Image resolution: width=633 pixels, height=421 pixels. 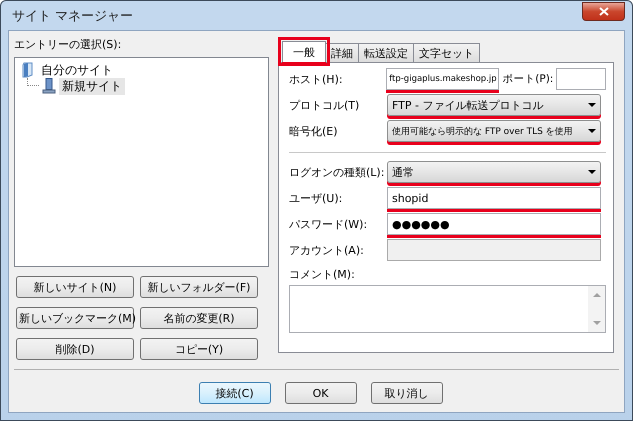 I want to click on field-label: ユーザ(U):, so click(x=316, y=198).